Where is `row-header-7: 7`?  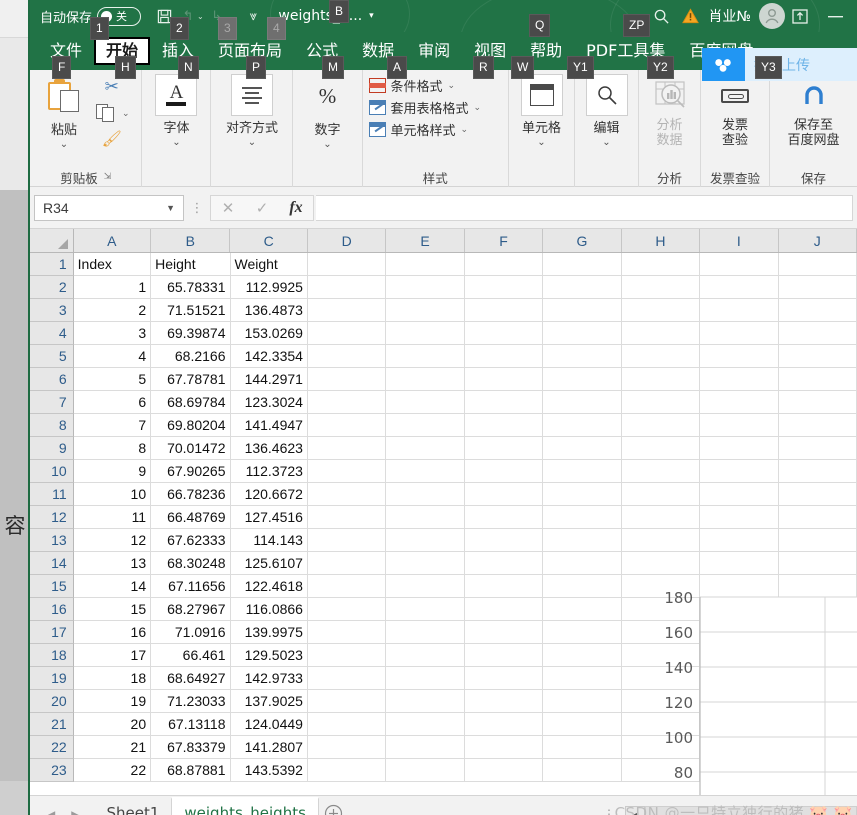
row-header-7: 7 is located at coordinates (52, 402).